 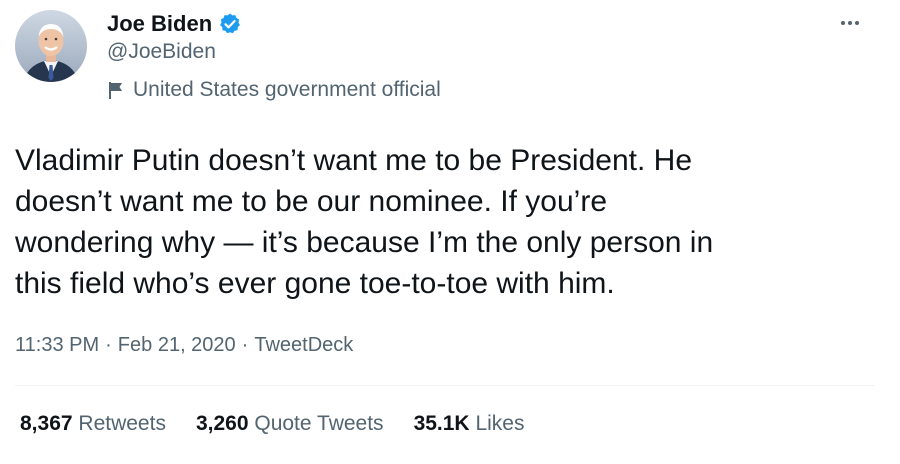 I want to click on author-display-name: Joe Biden, so click(x=159, y=24).